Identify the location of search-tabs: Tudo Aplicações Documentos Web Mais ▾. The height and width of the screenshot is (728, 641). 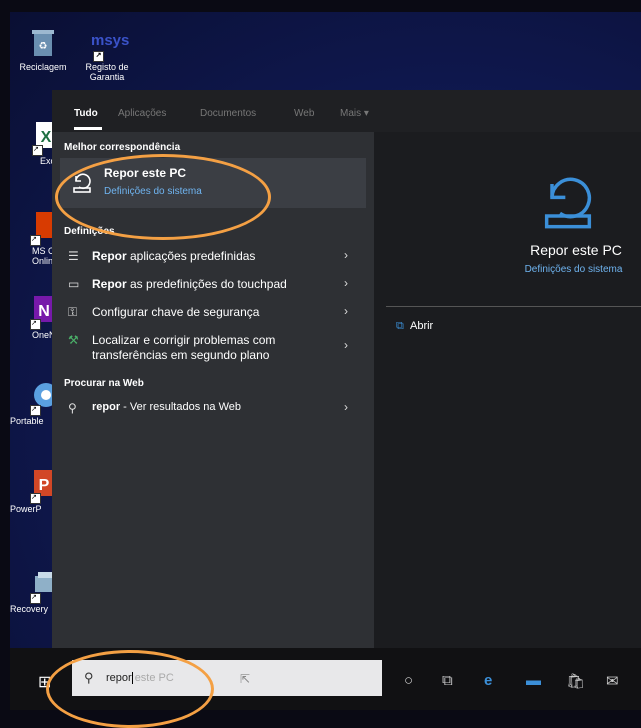
(346, 111).